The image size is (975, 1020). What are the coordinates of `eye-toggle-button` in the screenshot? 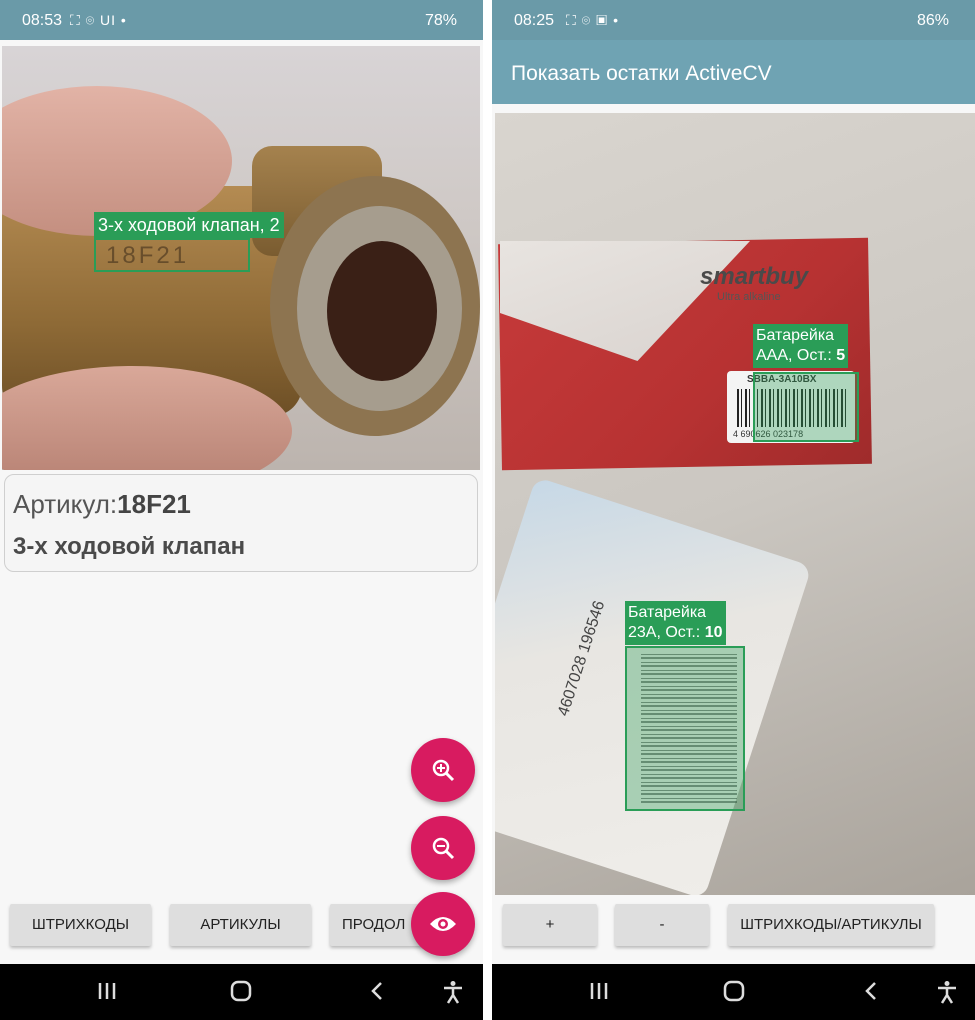 It's located at (443, 924).